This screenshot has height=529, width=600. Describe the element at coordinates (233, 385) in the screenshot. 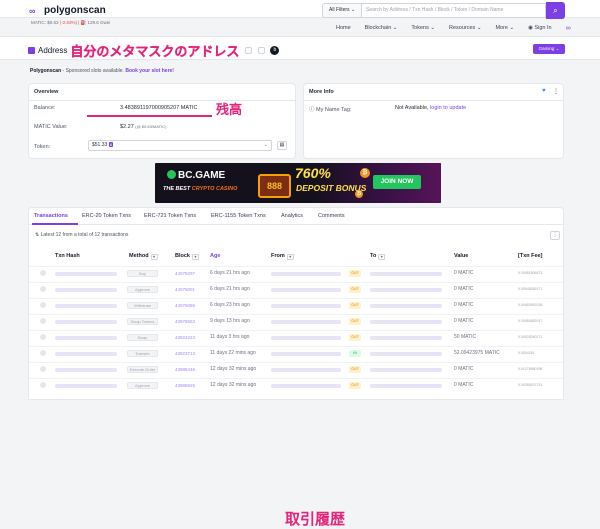

I see `txn-age: 12 days 32 mins ago` at that location.